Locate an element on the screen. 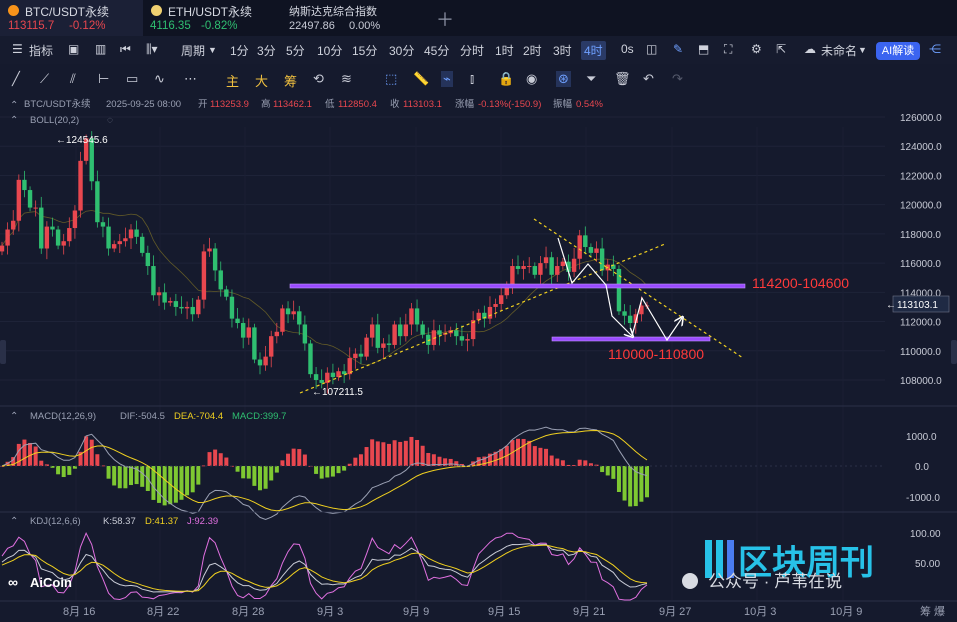 The width and height of the screenshot is (957, 622). sync-icon: ⟲ is located at coordinates (318, 79).